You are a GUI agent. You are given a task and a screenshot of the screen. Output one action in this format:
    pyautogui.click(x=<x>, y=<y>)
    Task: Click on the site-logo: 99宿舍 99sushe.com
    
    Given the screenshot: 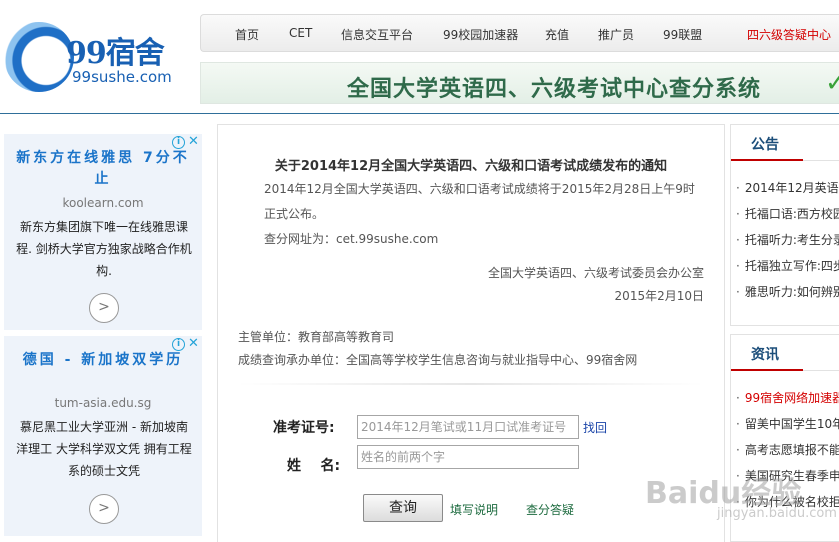 What is the action you would take?
    pyautogui.click(x=94, y=57)
    